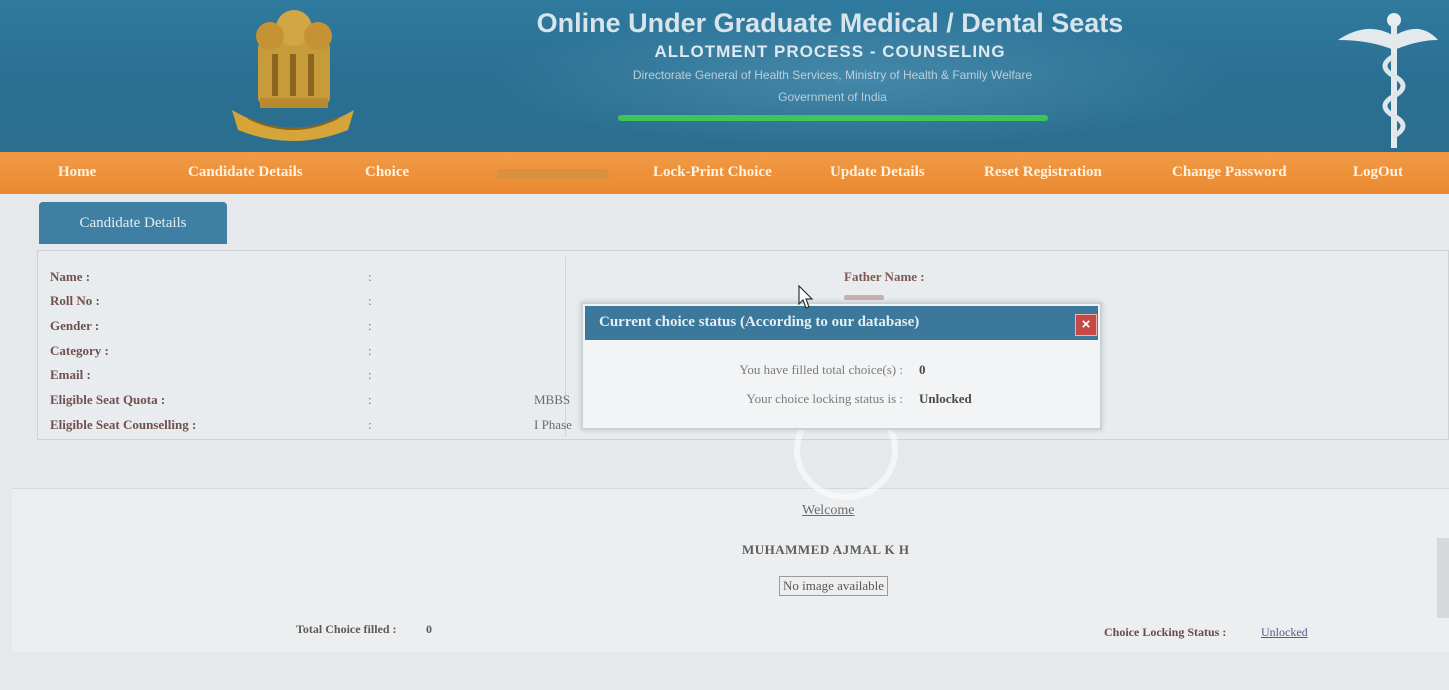 The image size is (1449, 690). What do you see at coordinates (1284, 632) in the screenshot?
I see `choice-locking-value-link: Unlocked` at bounding box center [1284, 632].